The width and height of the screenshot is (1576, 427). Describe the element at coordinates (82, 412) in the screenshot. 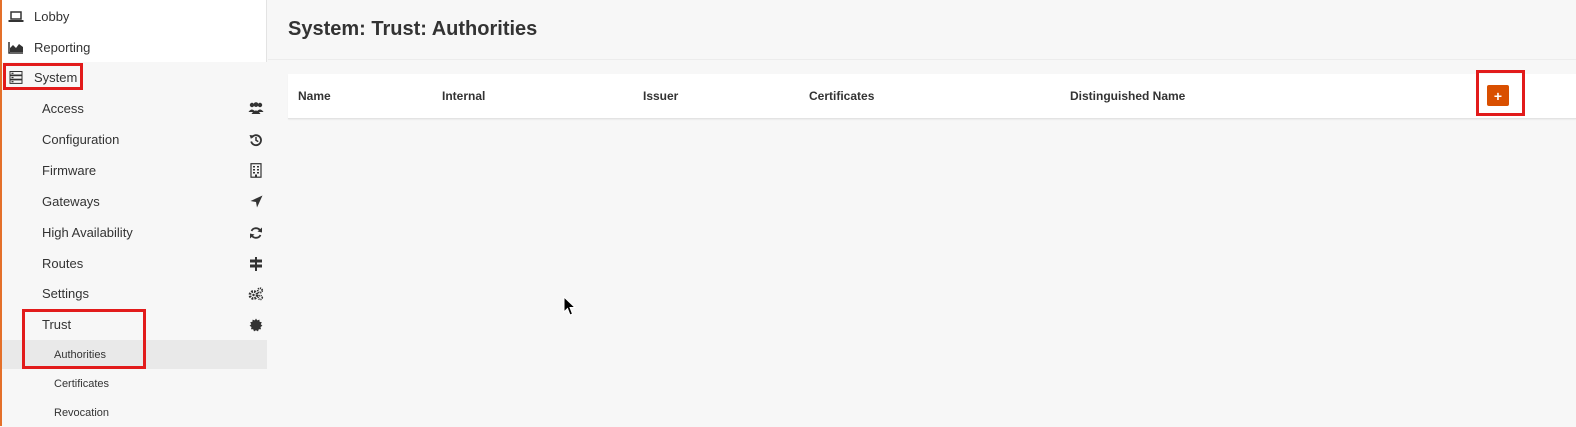

I see `sidebar-subitem-label: Revocation` at that location.